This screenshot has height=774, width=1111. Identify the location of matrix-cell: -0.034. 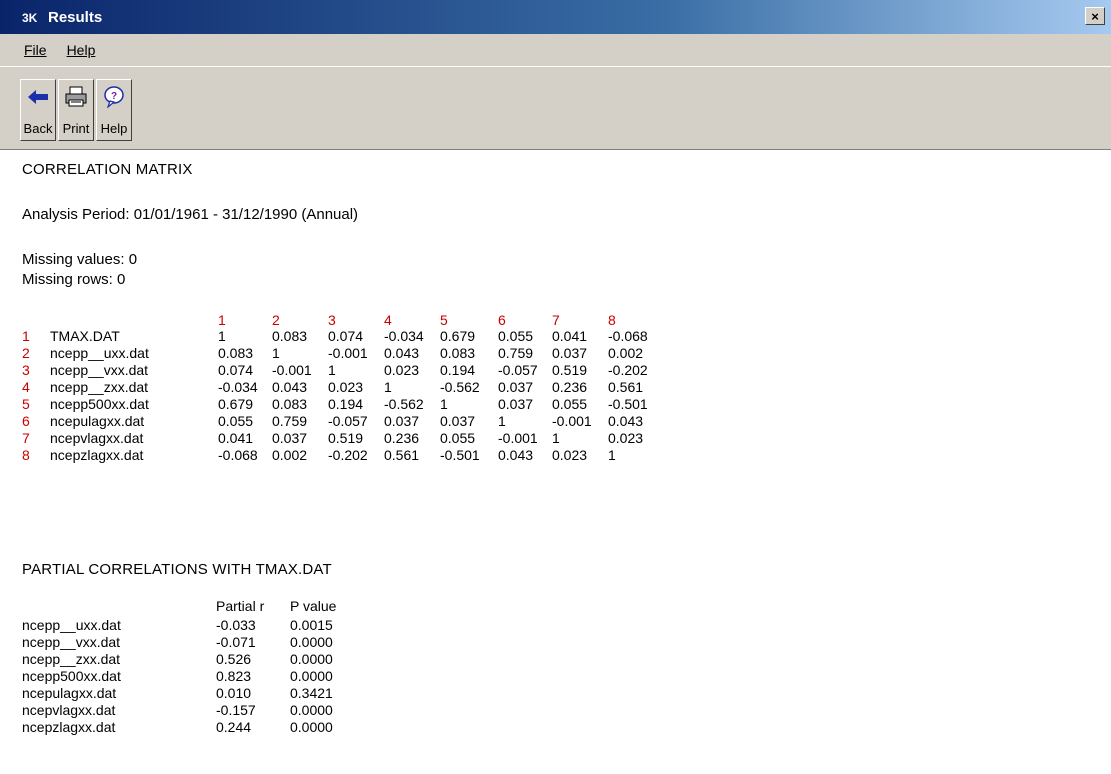
(238, 387).